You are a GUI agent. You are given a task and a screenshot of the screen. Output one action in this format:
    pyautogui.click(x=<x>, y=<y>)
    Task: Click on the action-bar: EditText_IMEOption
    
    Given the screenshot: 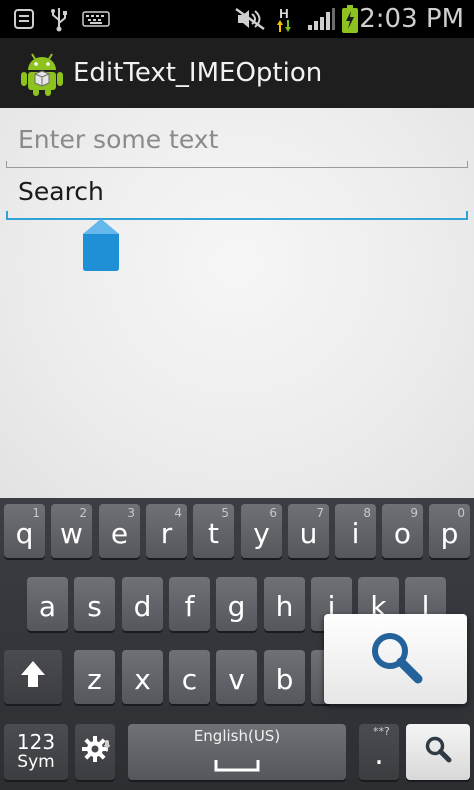 What is the action you would take?
    pyautogui.click(x=237, y=73)
    